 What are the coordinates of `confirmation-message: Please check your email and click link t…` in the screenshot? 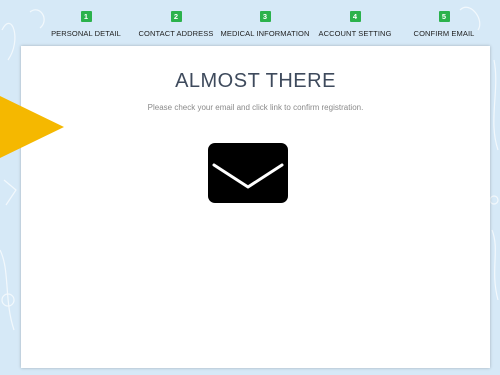 It's located at (255, 107).